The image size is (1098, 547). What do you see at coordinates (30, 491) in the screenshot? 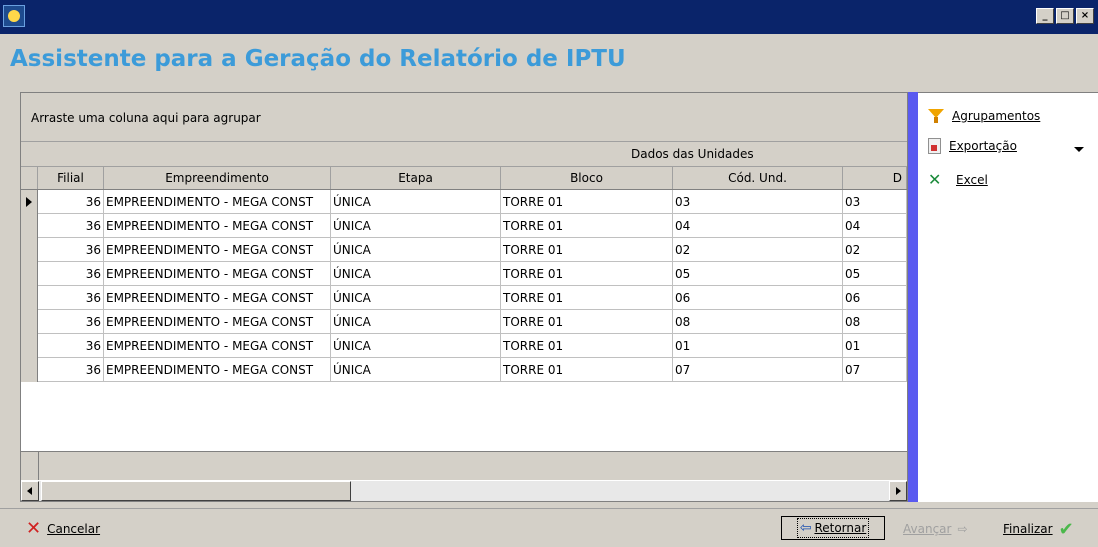
I see `scroll-left-icon` at bounding box center [30, 491].